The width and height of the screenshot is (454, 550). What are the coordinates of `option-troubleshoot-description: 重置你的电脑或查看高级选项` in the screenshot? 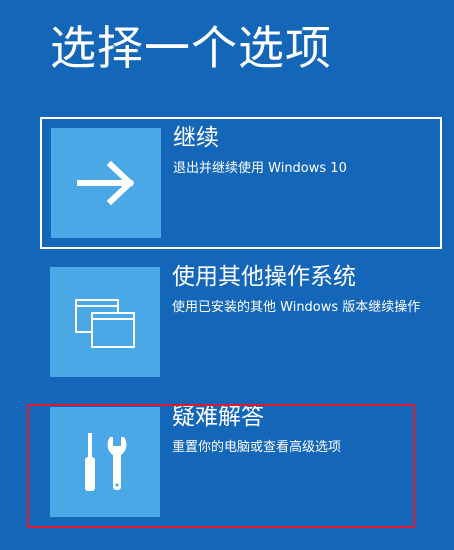 It's located at (257, 447).